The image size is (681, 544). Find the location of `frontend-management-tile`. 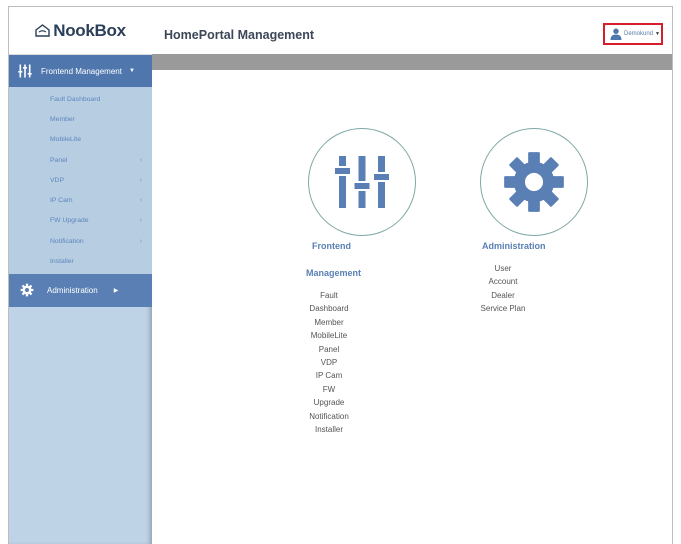

frontend-management-tile is located at coordinates (362, 182).